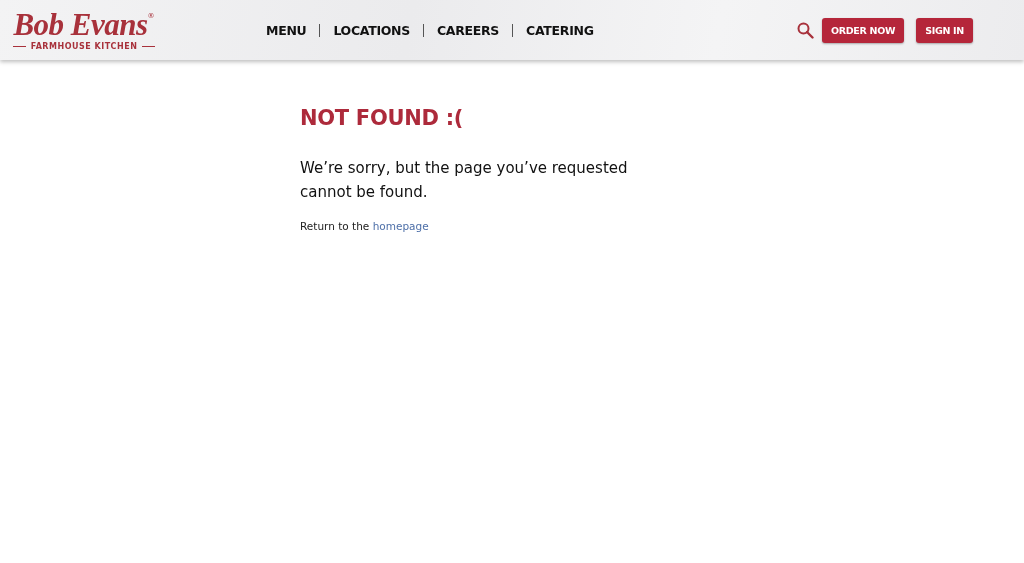  Describe the element at coordinates (371, 30) in the screenshot. I see `nav-link: LOCATIONS` at that location.